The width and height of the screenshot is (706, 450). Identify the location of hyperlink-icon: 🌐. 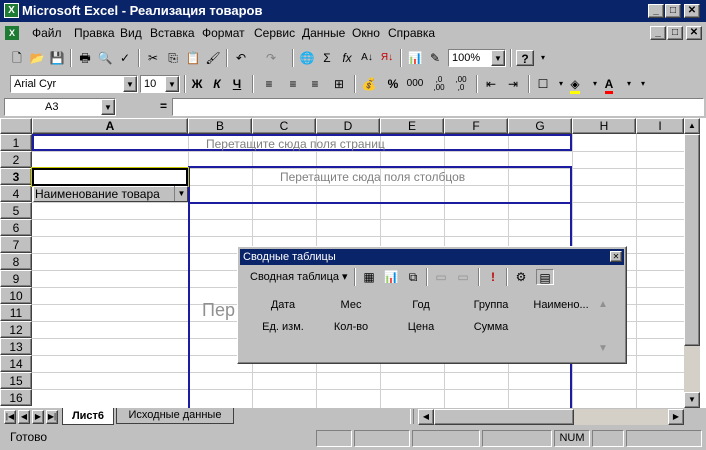
(307, 58).